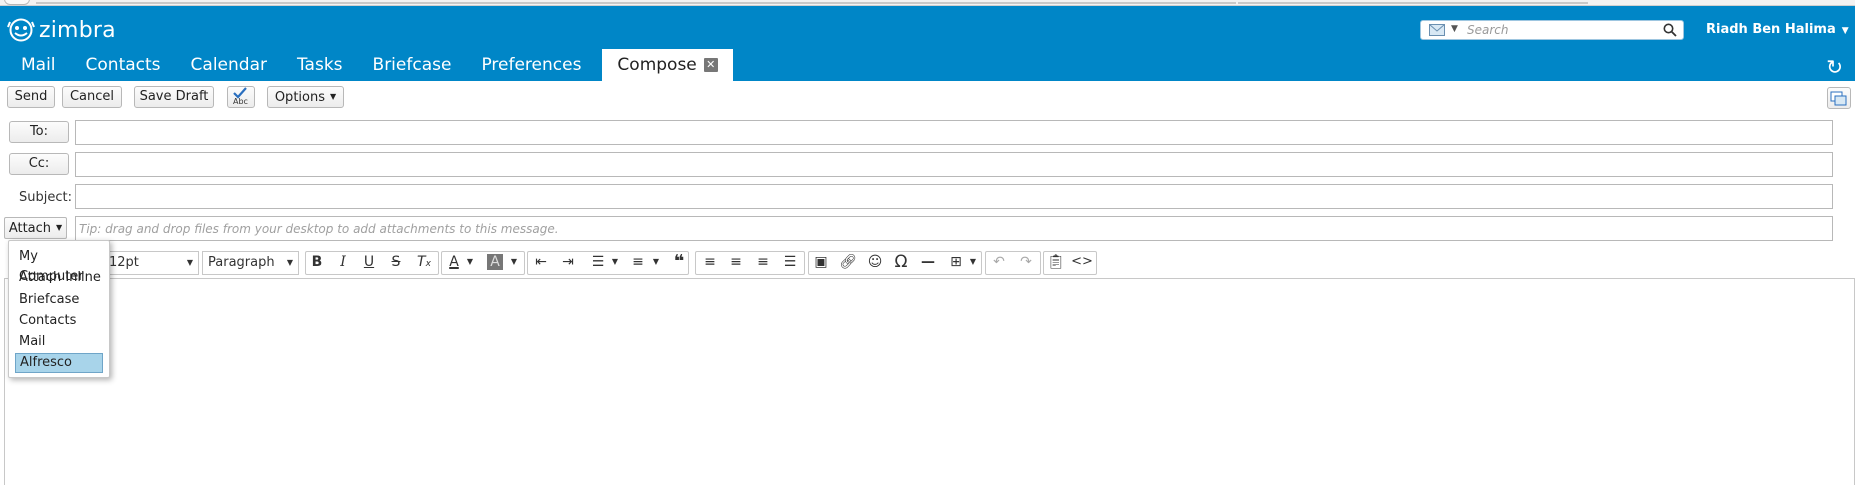 Image resolution: width=1855 pixels, height=485 pixels. I want to click on browser-scroll-bar, so click(636, 3).